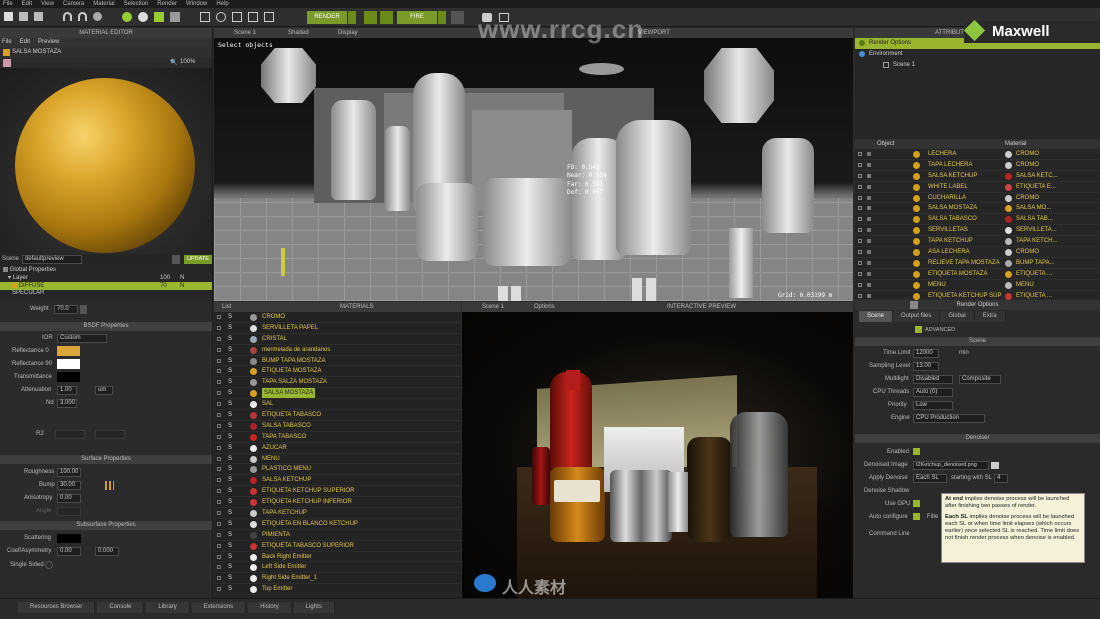 The width and height of the screenshot is (1100, 619). What do you see at coordinates (288, 75) in the screenshot?
I see `emitter-object-left` at bounding box center [288, 75].